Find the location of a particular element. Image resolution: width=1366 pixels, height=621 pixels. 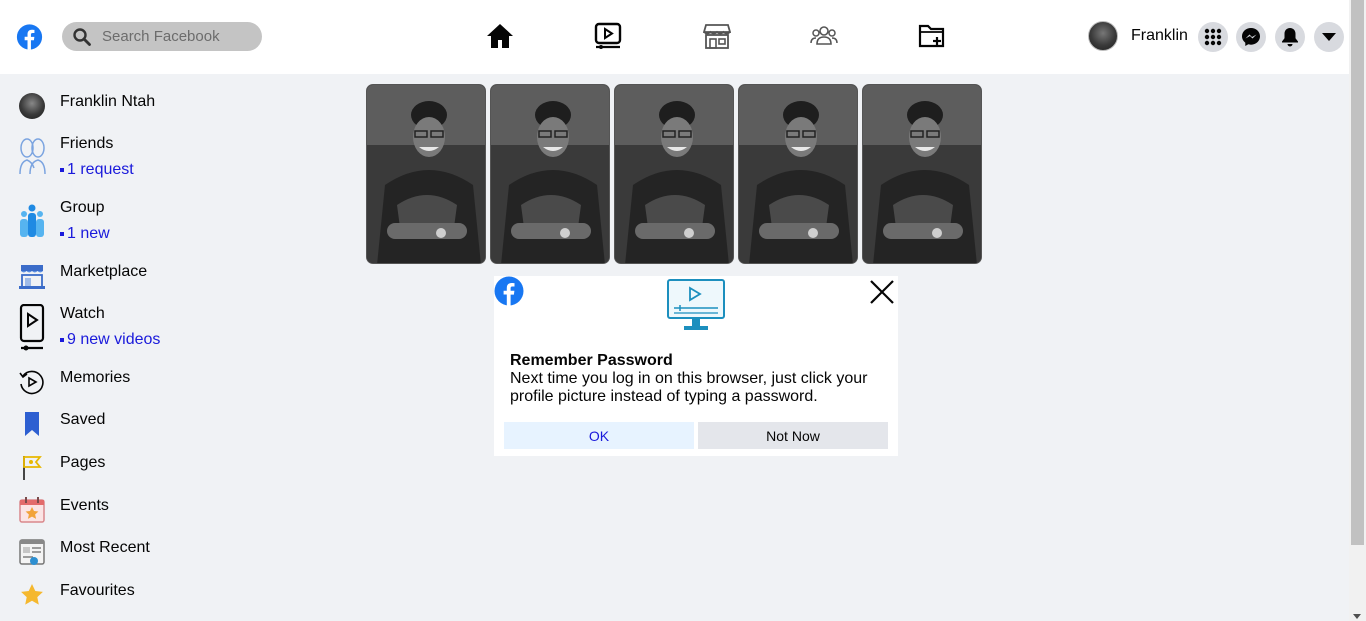

page-scrollbar is located at coordinates (1357, 310).